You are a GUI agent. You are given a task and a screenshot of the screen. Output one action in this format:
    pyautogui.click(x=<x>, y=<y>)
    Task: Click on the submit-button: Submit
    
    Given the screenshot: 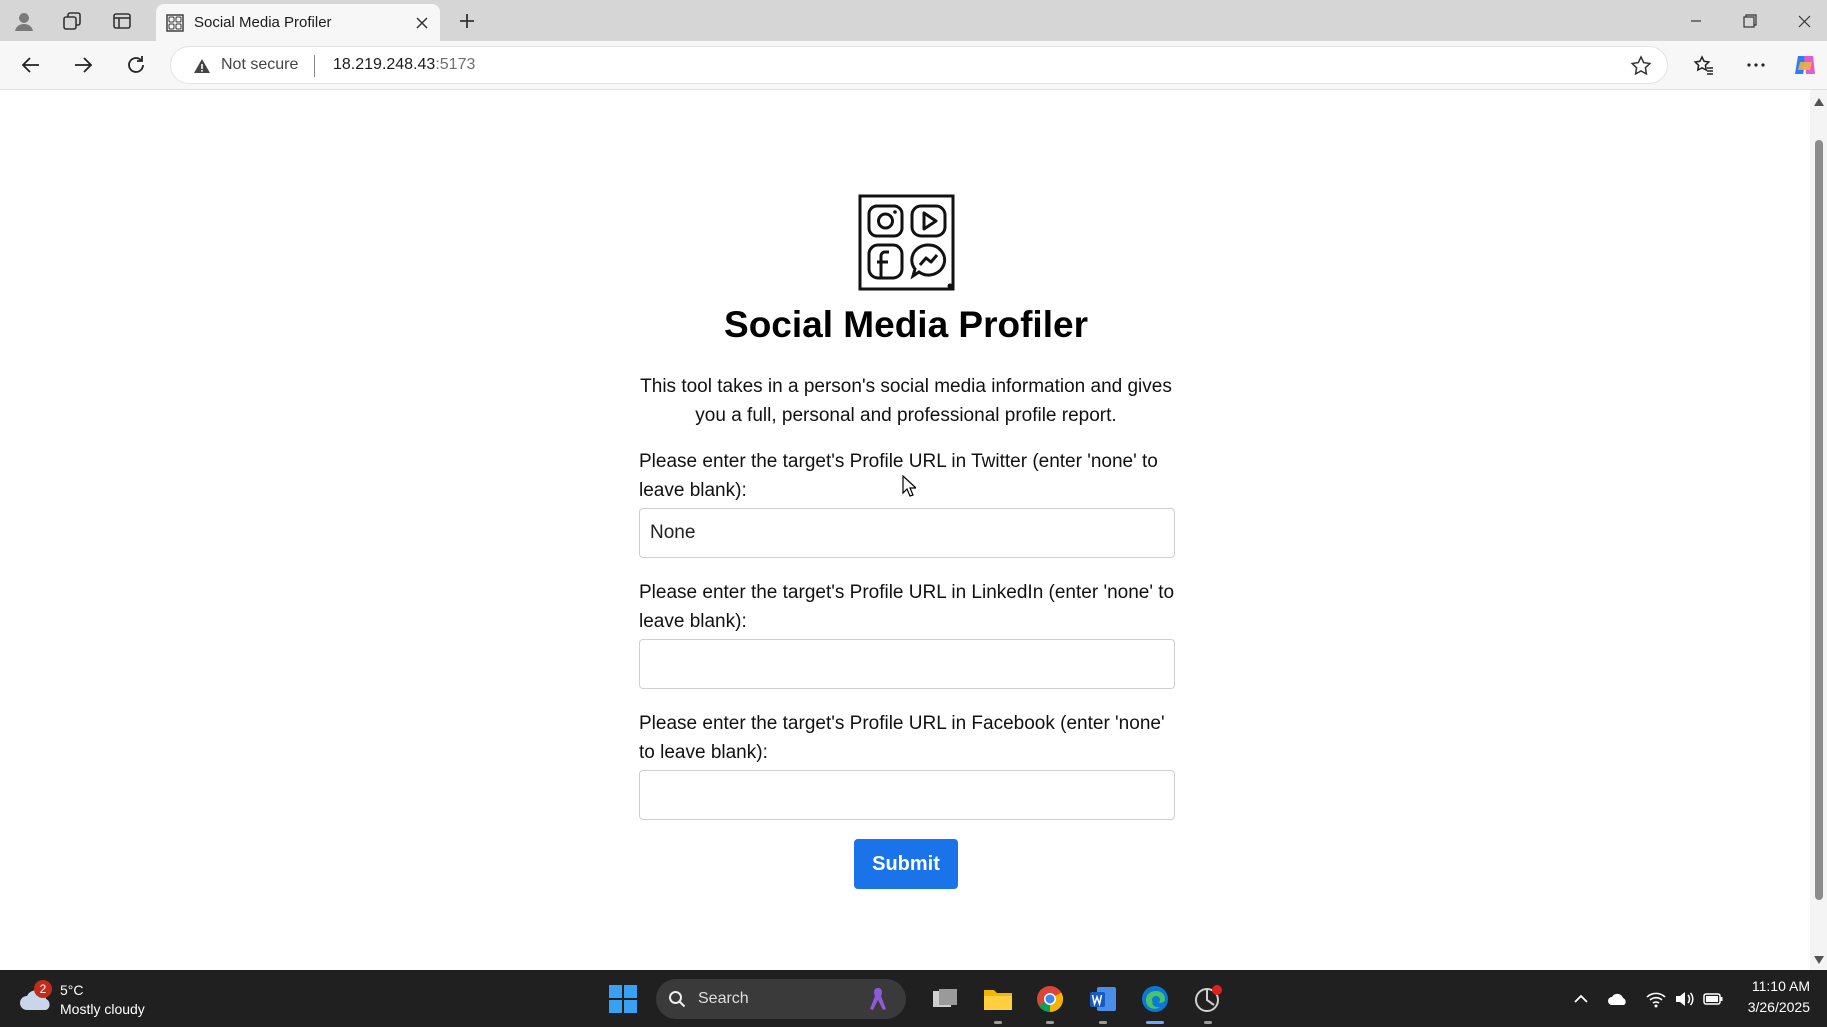 What is the action you would take?
    pyautogui.click(x=906, y=864)
    